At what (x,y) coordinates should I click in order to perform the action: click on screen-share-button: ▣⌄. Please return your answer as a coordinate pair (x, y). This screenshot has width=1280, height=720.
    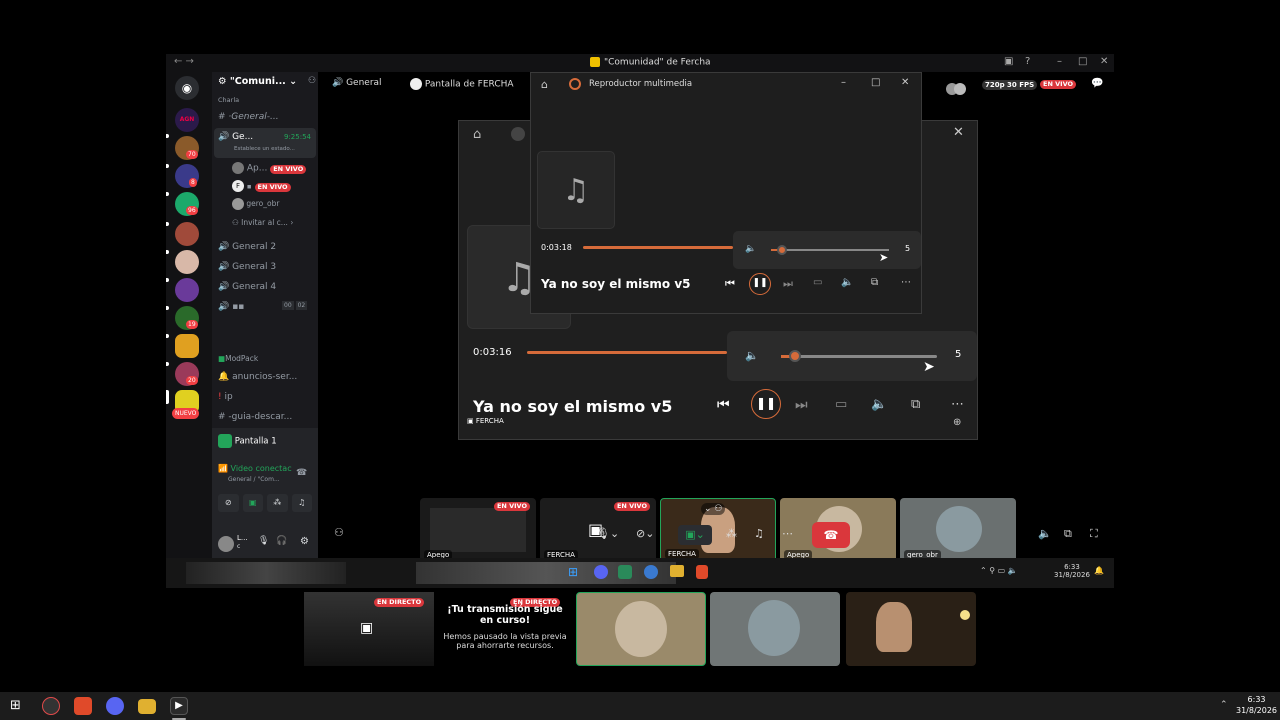
    Looking at the image, I should click on (695, 535).